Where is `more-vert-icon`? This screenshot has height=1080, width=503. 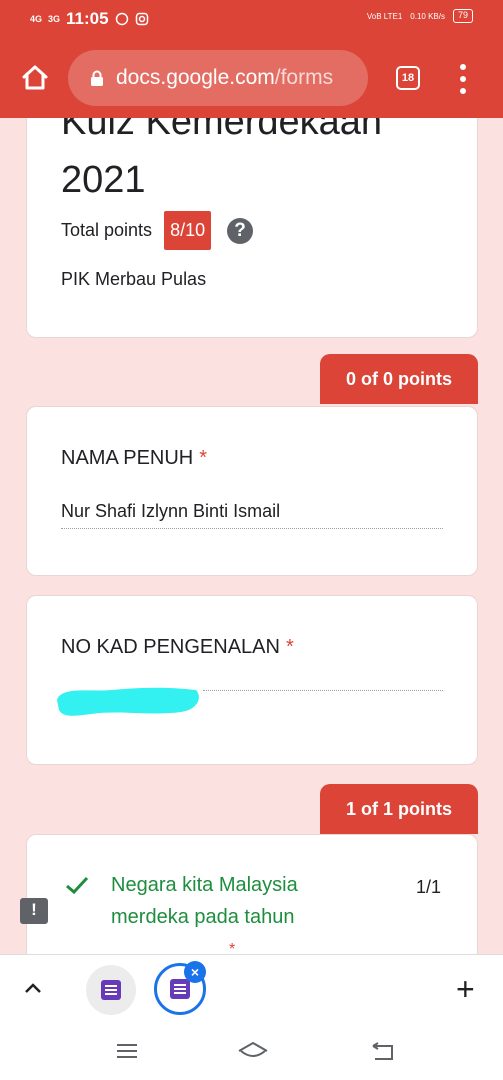
more-vert-icon is located at coordinates (463, 79).